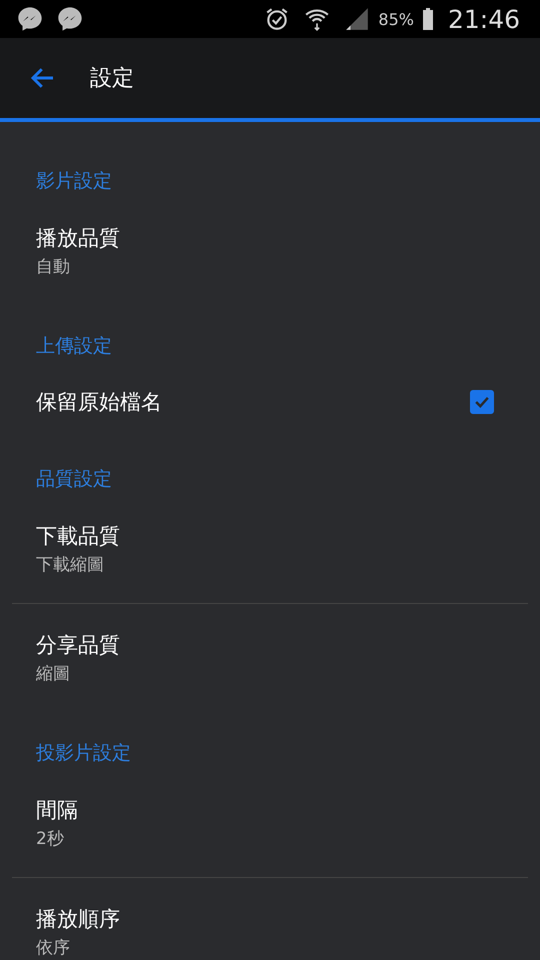  Describe the element at coordinates (277, 19) in the screenshot. I see `alarm-icon` at that location.